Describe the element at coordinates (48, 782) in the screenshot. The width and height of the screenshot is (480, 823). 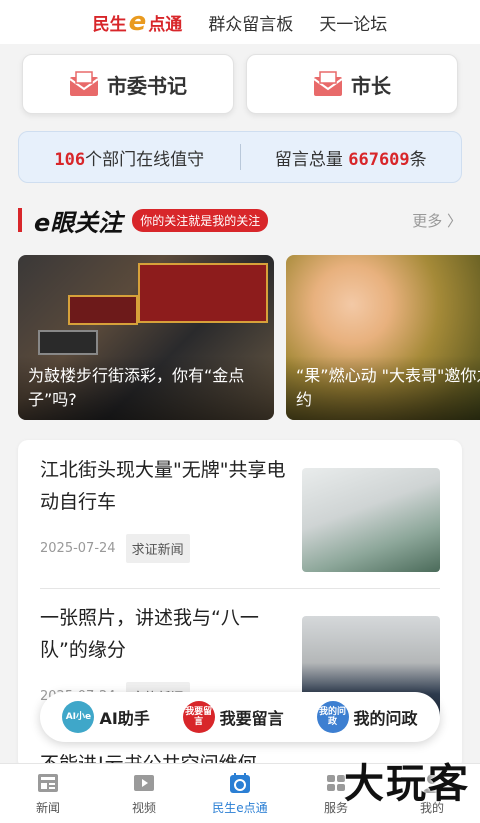
I see `newspaper-icon` at that location.